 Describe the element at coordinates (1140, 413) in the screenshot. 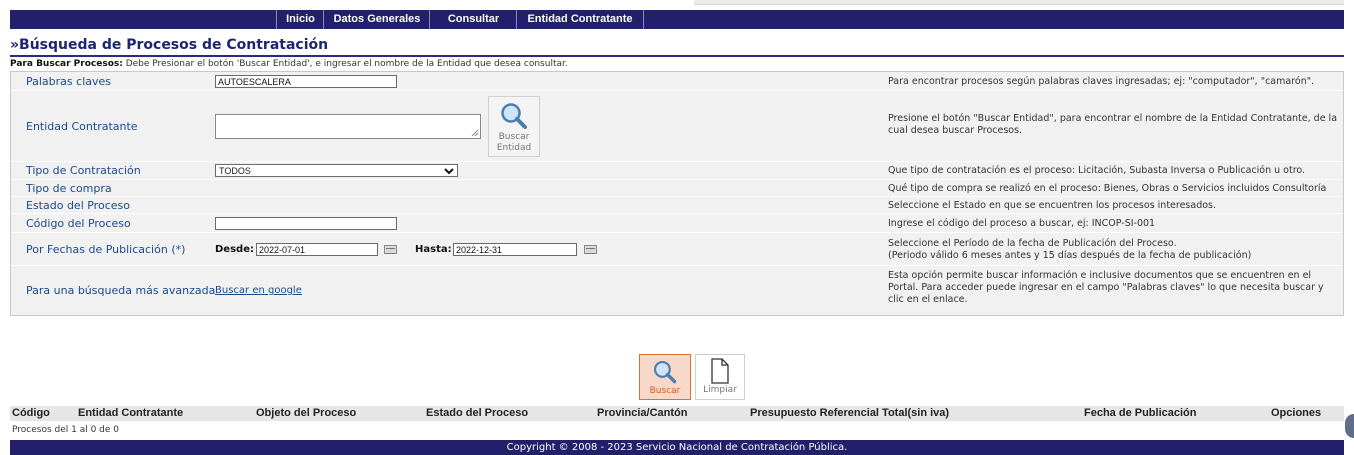

I see `col-fecha: Fecha de Publicación` at that location.